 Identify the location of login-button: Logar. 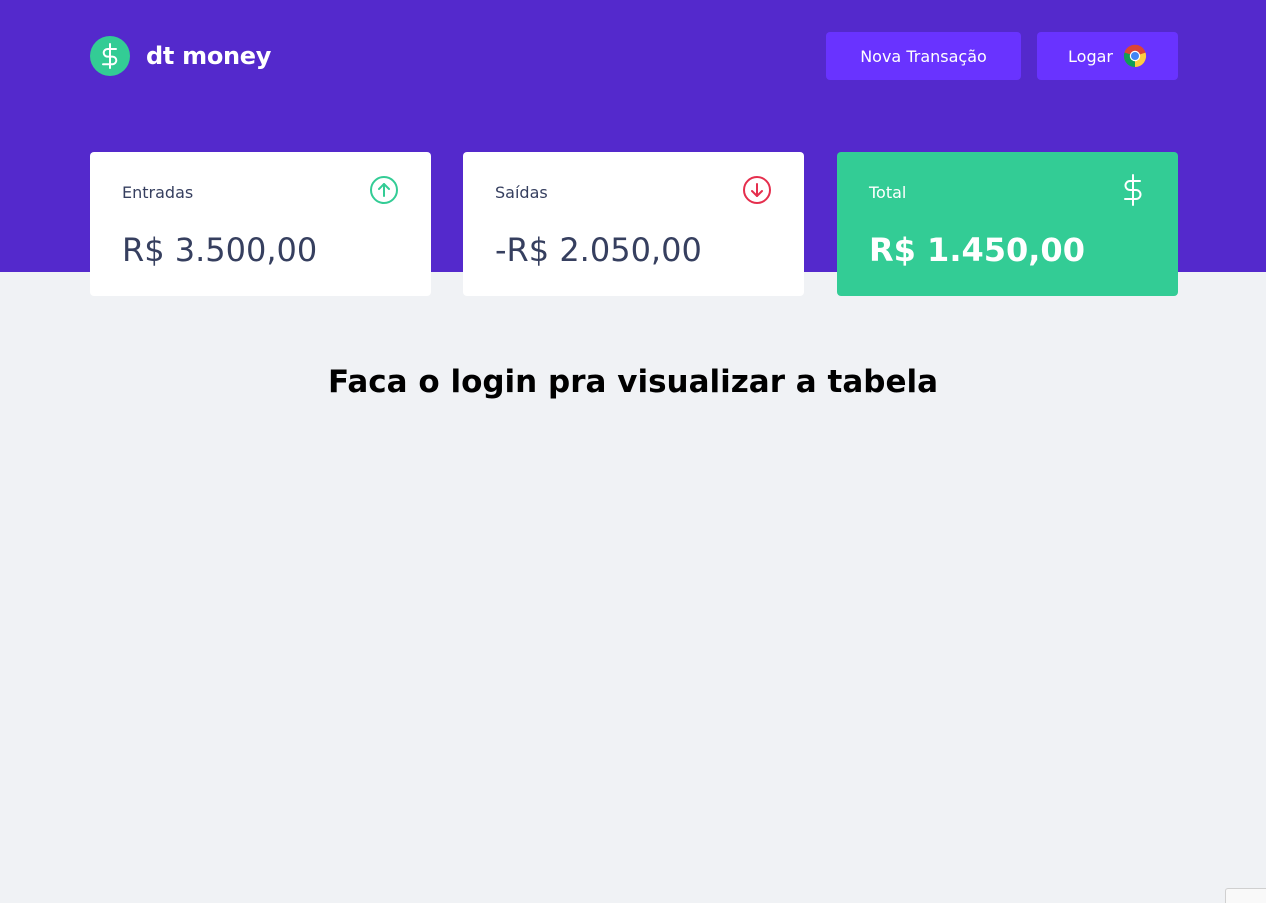
(1107, 56).